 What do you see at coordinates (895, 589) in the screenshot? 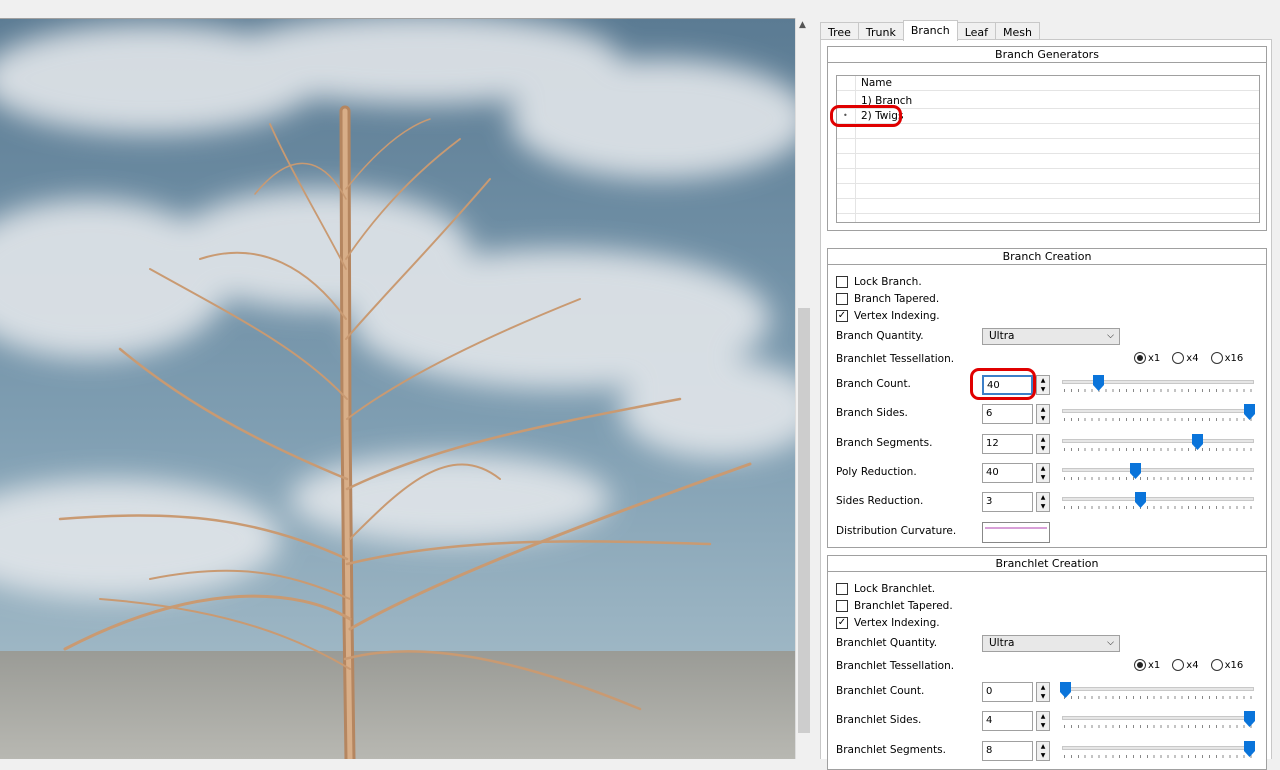
I see `checkbox-label: Lock Branchlet.` at bounding box center [895, 589].